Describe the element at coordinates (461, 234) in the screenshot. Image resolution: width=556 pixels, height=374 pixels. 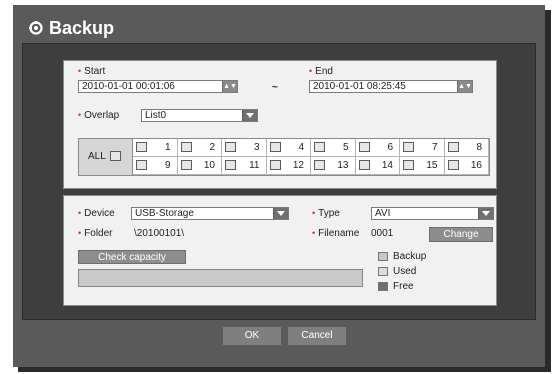
I see `change-button: Change` at that location.